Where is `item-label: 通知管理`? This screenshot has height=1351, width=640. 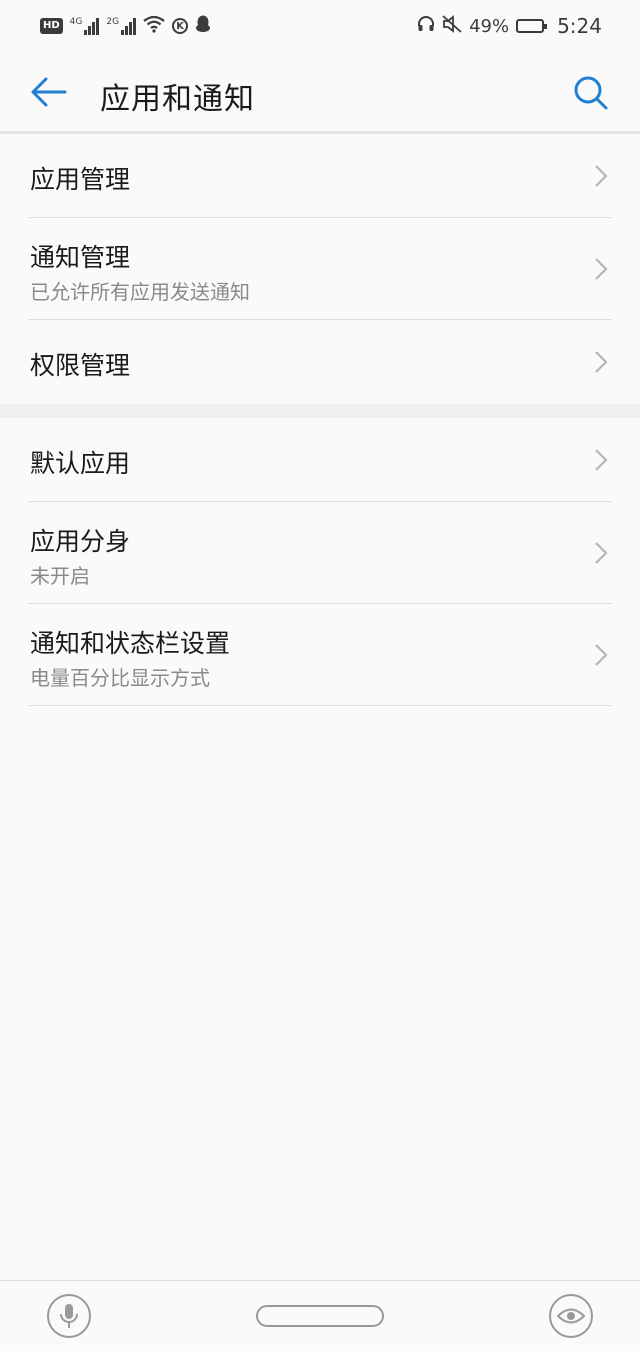
item-label: 通知管理 is located at coordinates (80, 257).